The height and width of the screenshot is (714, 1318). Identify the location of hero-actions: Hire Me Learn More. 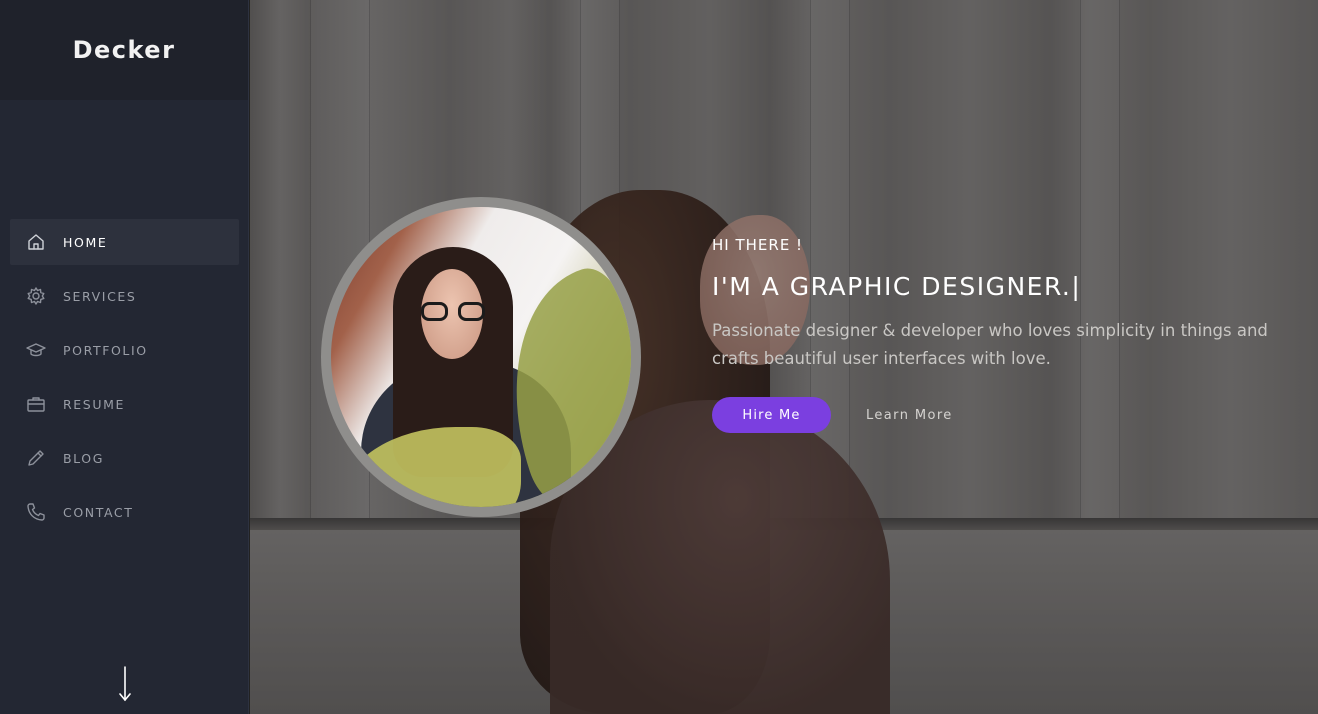
(992, 415).